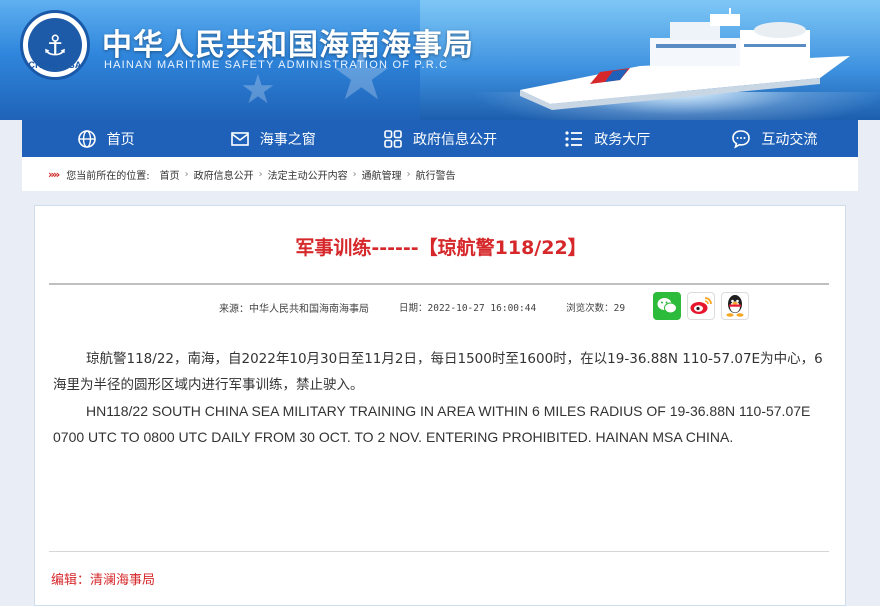 Image resolution: width=880 pixels, height=606 pixels. What do you see at coordinates (170, 174) in the screenshot?
I see `breadcrumb-link-home: 首页` at bounding box center [170, 174].